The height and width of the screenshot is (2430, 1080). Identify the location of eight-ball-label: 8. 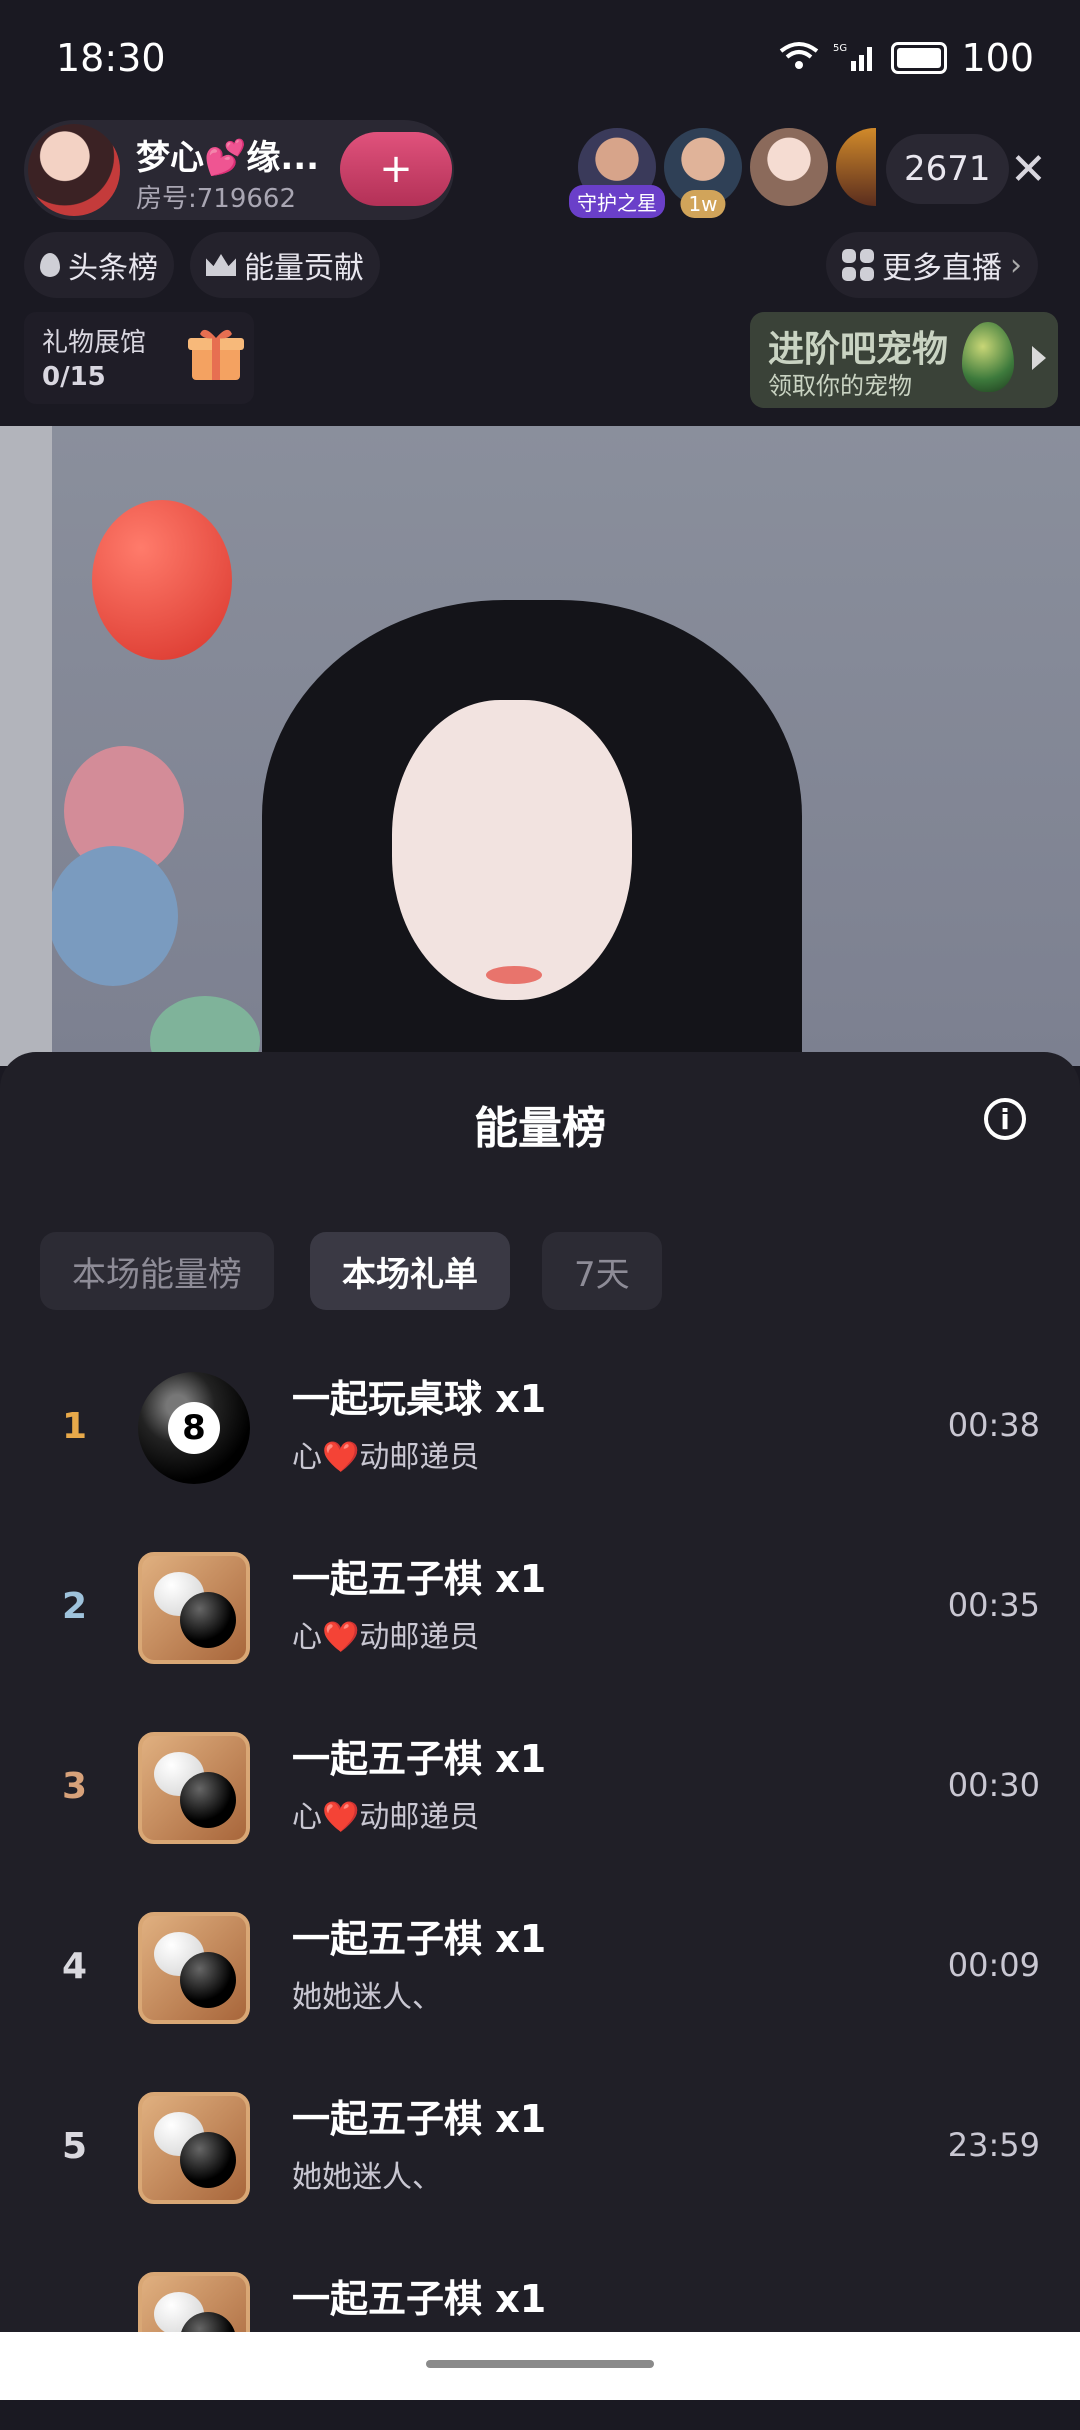
(194, 1428).